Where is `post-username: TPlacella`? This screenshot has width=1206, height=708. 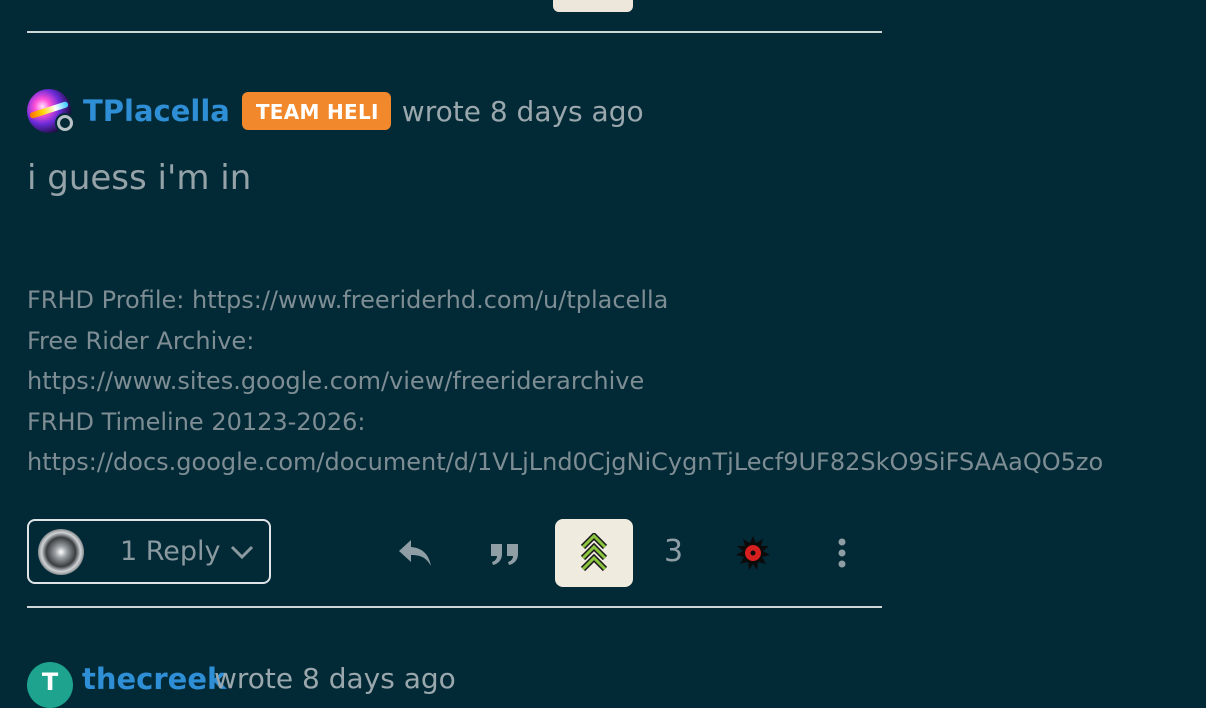
post-username: TPlacella is located at coordinates (156, 111).